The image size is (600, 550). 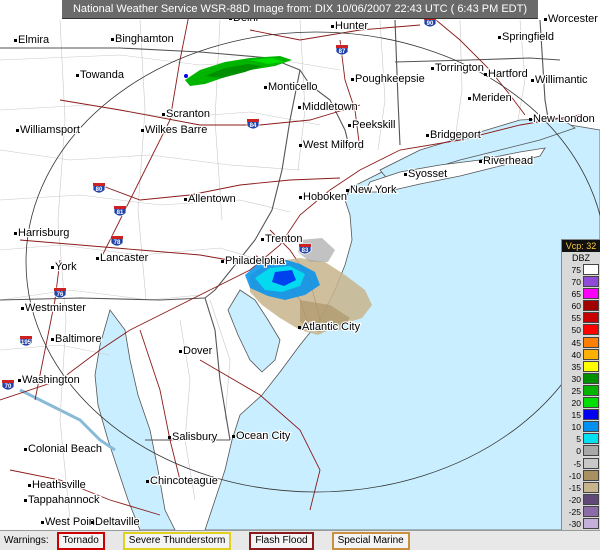 I want to click on legend-entry: 70, so click(x=581, y=282).